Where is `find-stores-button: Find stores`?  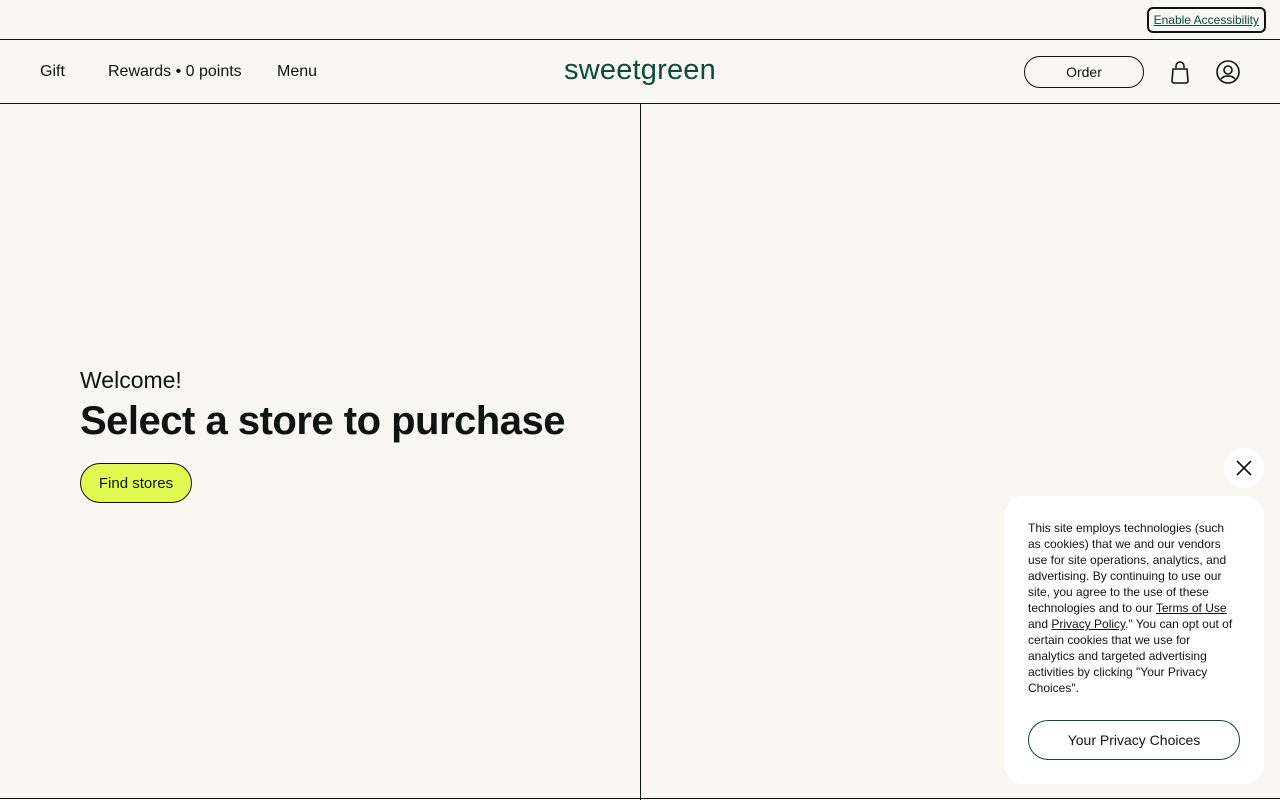 find-stores-button: Find stores is located at coordinates (136, 483).